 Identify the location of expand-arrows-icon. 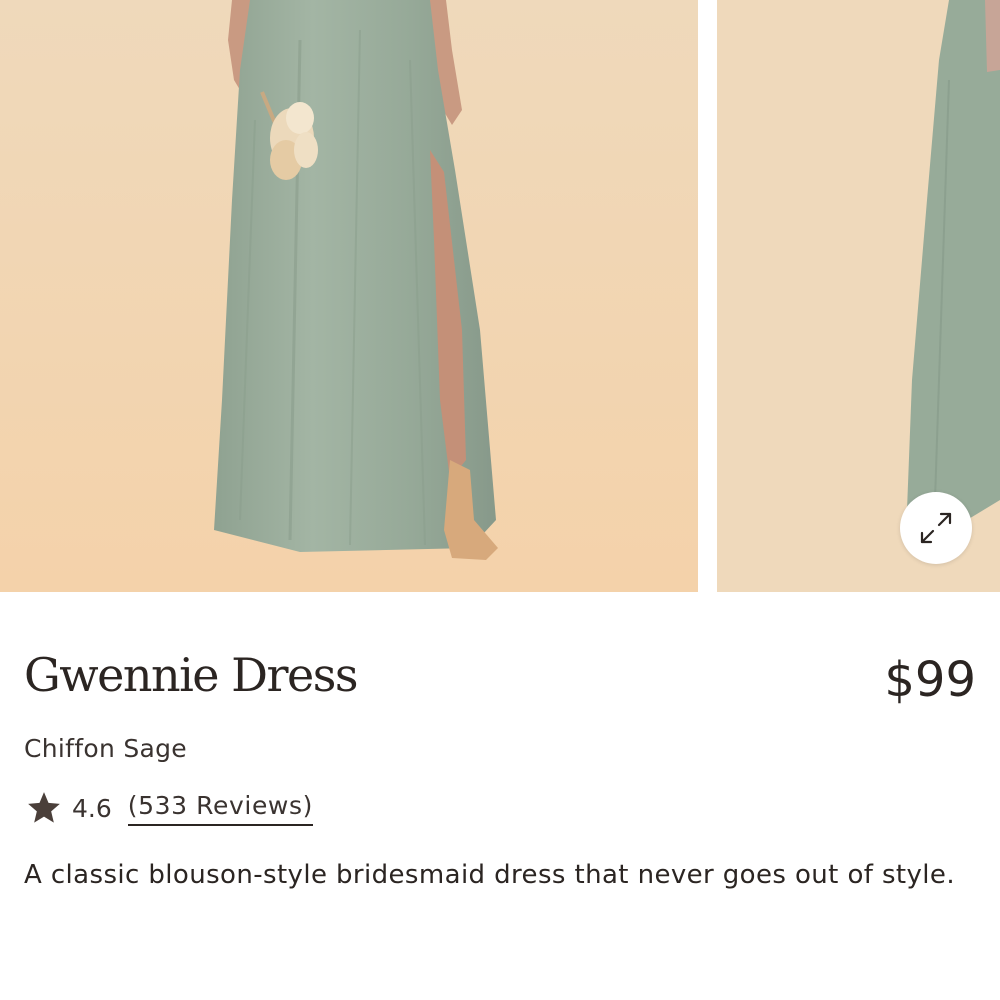
(936, 528).